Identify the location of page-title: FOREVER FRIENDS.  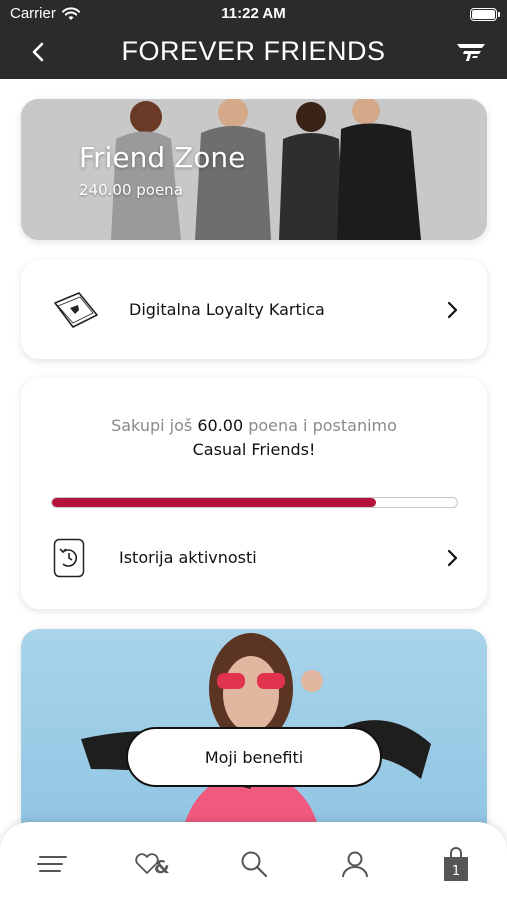
(253, 51).